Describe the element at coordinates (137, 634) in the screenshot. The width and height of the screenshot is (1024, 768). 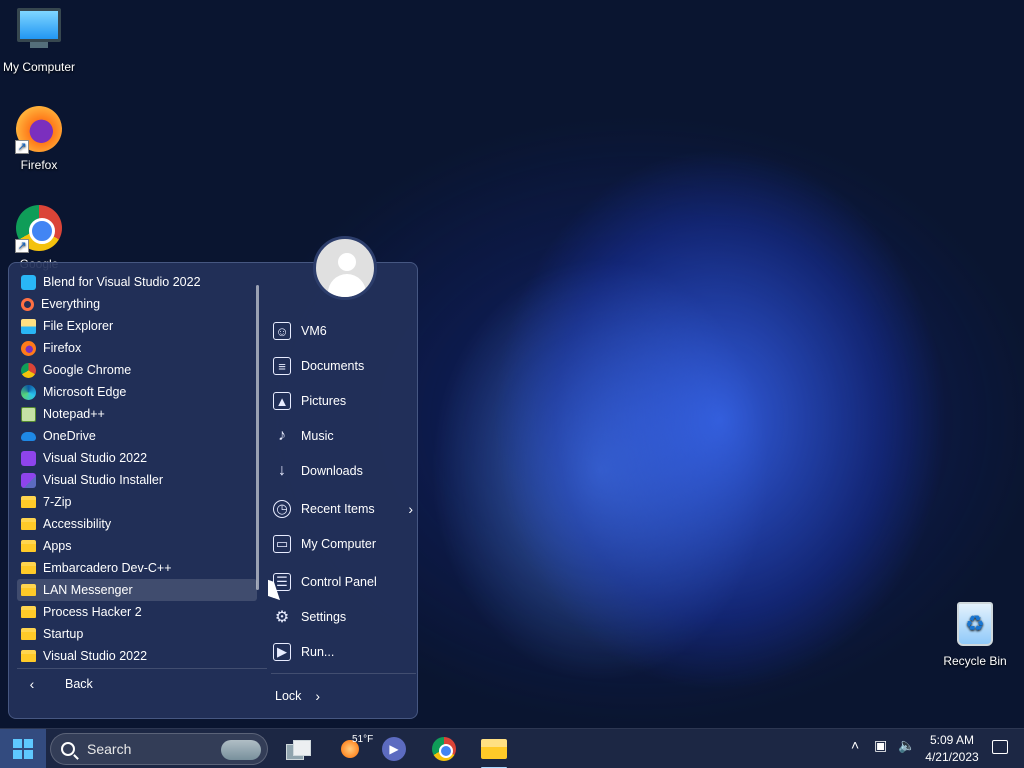
I see `folder-item-startup: Startup` at that location.